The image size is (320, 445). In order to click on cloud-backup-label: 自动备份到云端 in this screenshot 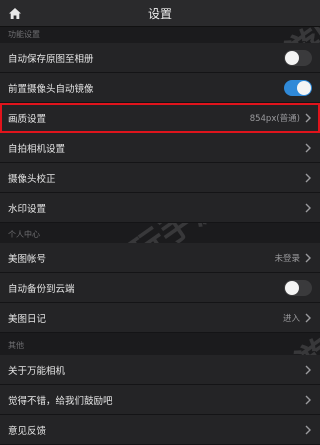, I will do `click(41, 289)`.